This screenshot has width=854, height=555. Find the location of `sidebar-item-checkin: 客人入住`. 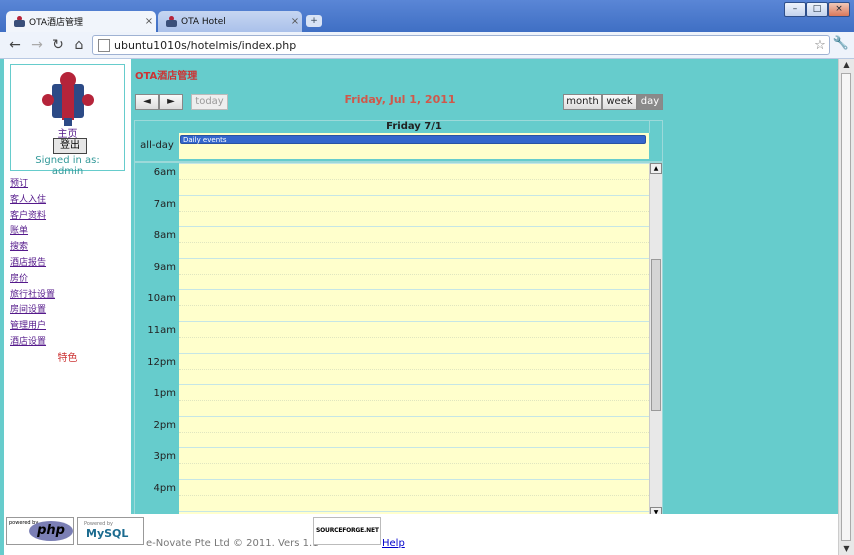

sidebar-item-checkin: 客人入住 is located at coordinates (32, 200).